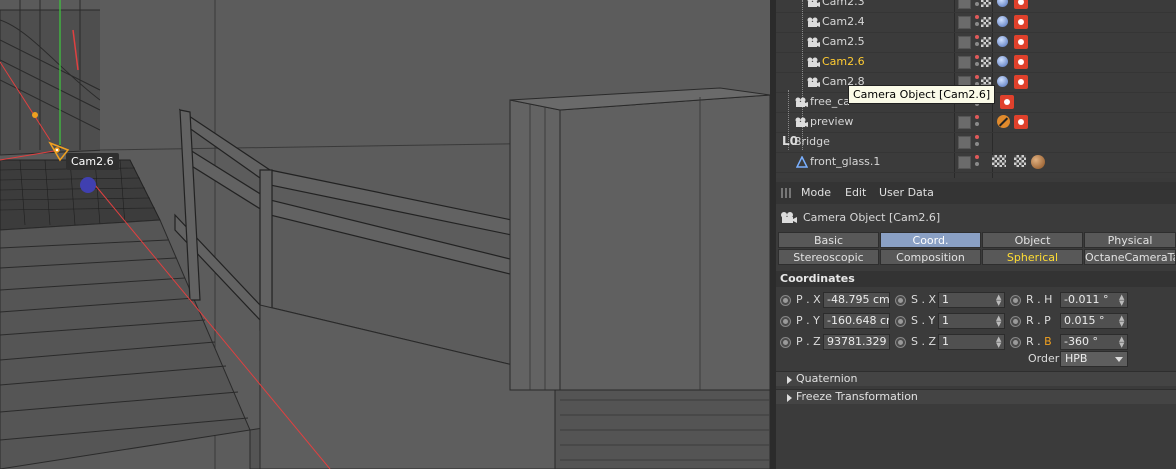  I want to click on chevron-down-icon, so click(1119, 359).